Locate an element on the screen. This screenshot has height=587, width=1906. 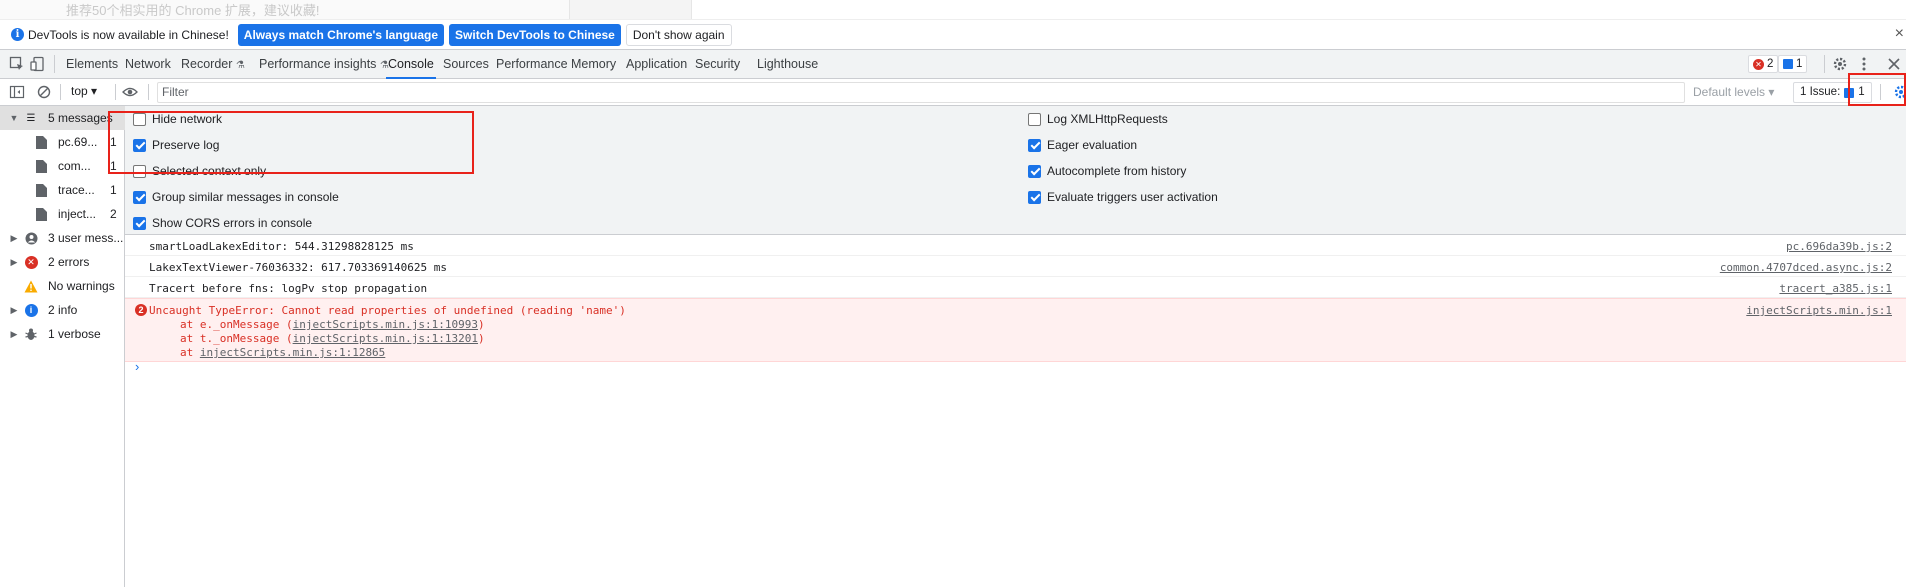
tab-network: Network is located at coordinates (148, 64).